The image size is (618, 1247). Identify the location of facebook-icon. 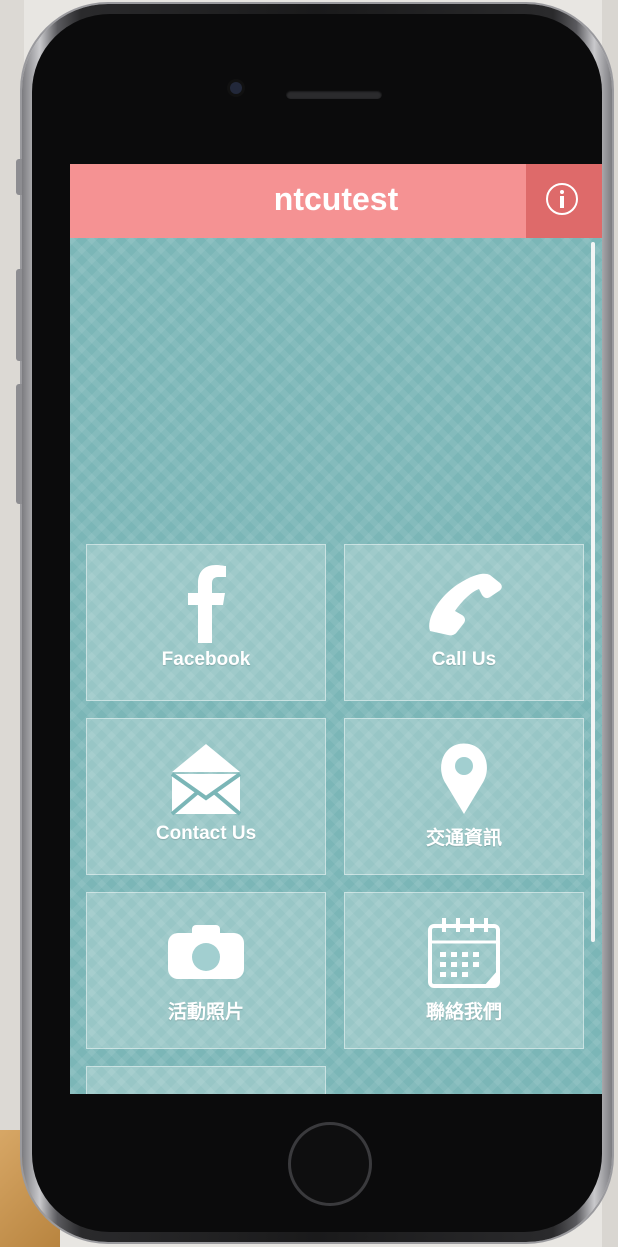
(207, 604).